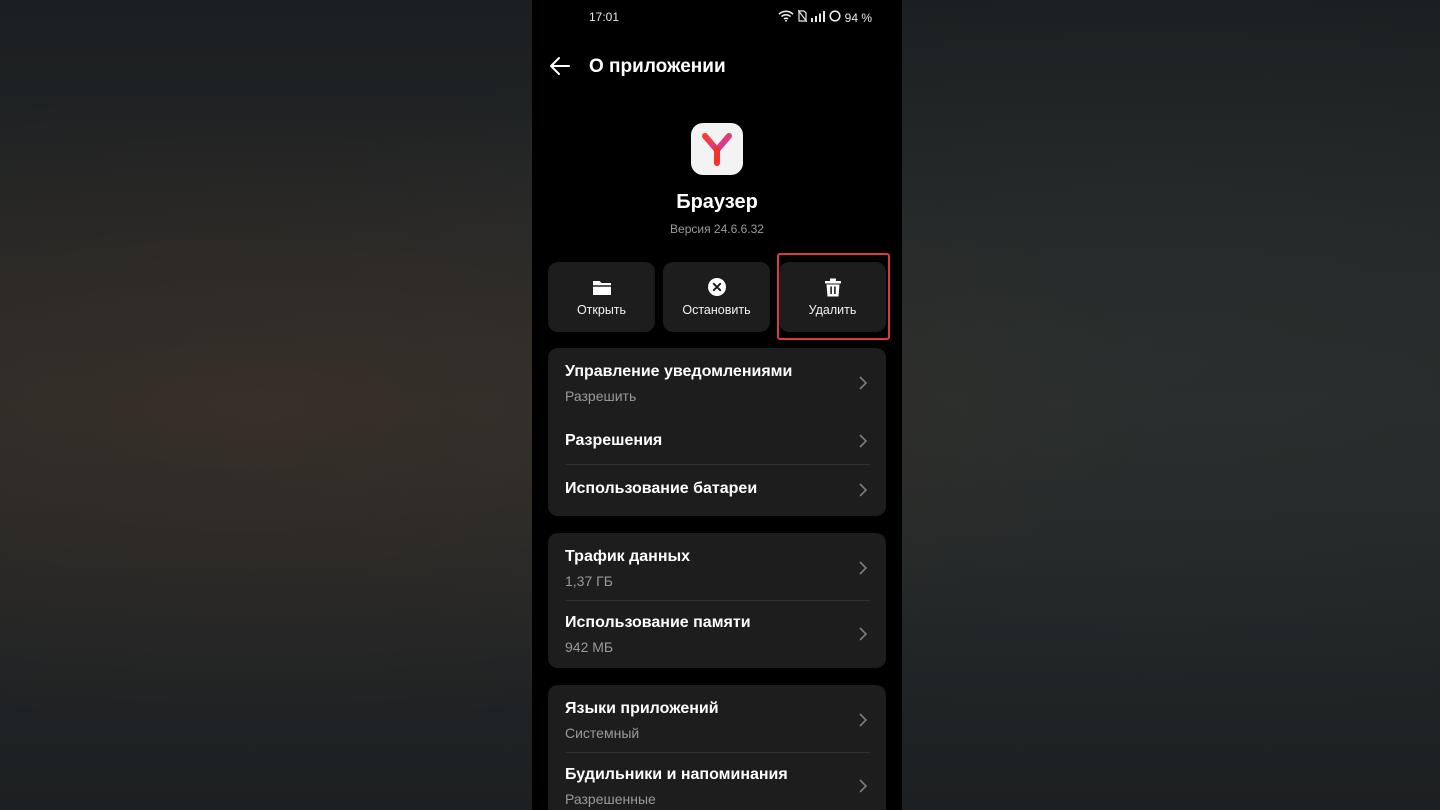 The width and height of the screenshot is (1440, 810). Describe the element at coordinates (717, 287) in the screenshot. I see `stop-circle-icon` at that location.